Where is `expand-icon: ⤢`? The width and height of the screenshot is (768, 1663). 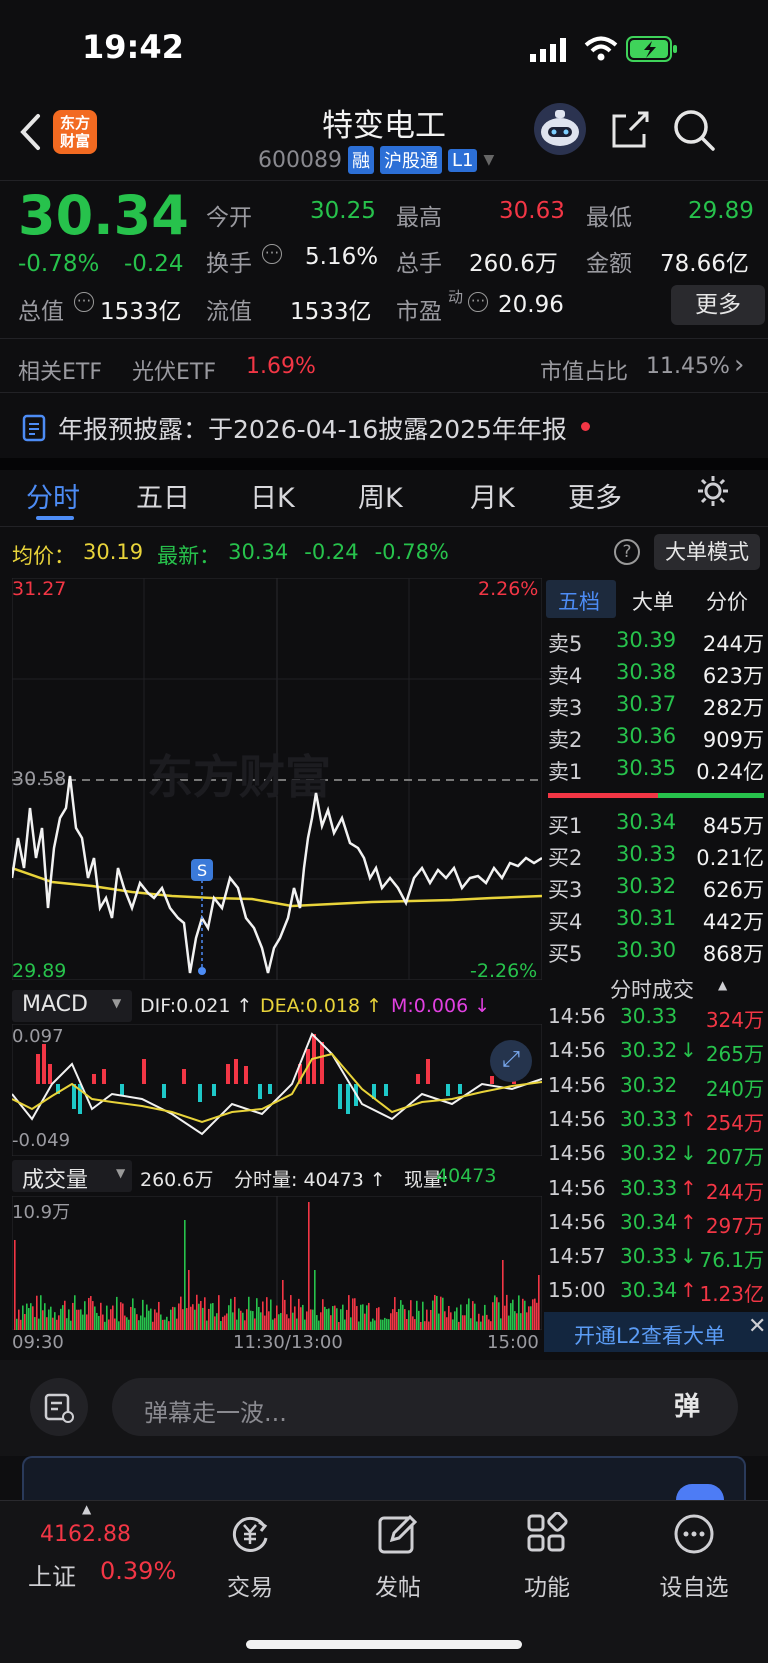
expand-icon: ⤢ is located at coordinates (511, 1061).